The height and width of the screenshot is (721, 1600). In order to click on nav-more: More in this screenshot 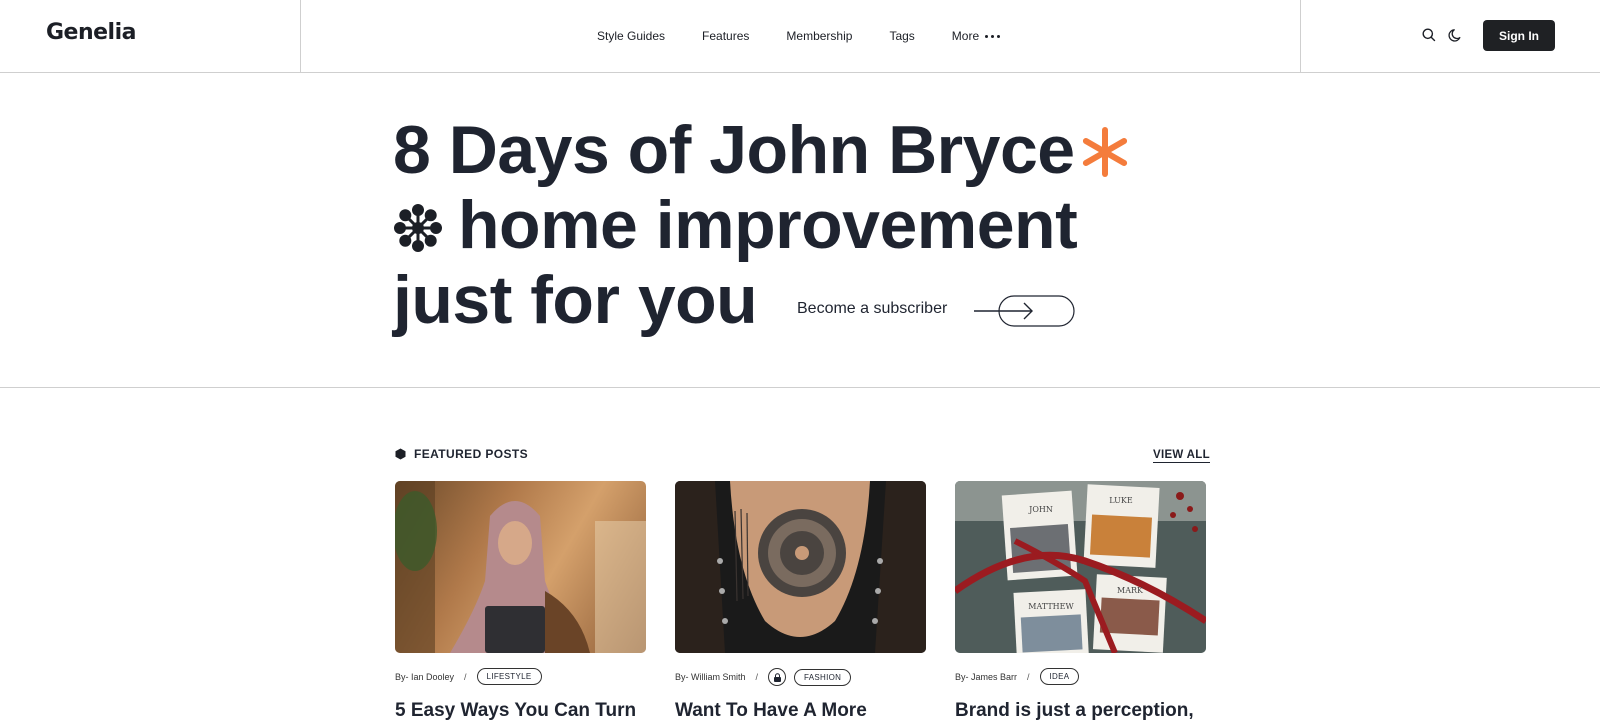, I will do `click(976, 36)`.